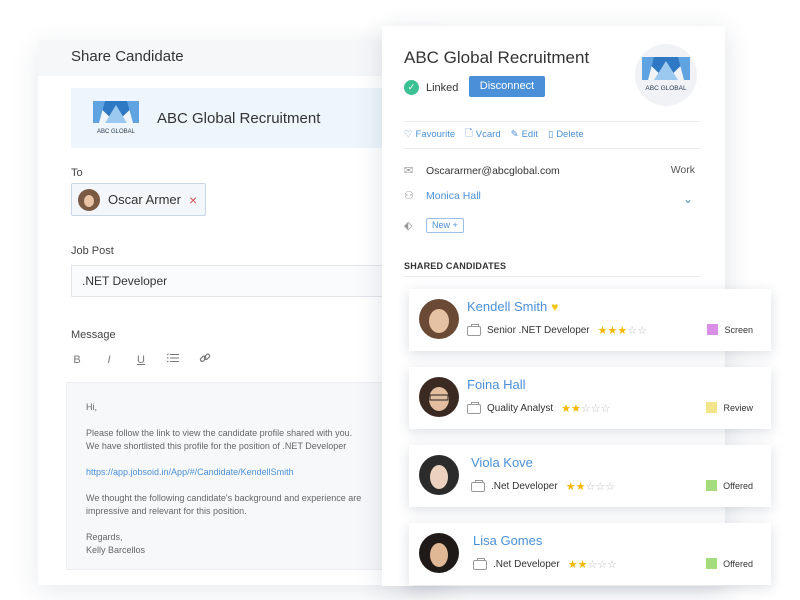 This screenshot has height=600, width=800. Describe the element at coordinates (91, 407) in the screenshot. I see `message-greeting: Hi,` at that location.